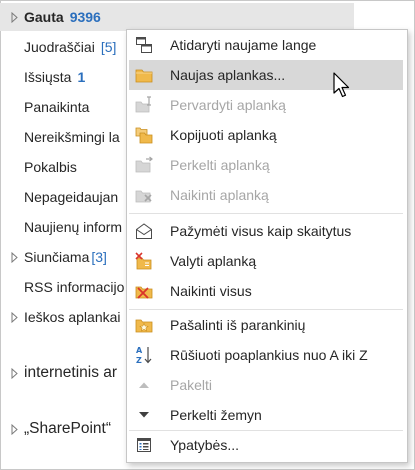  I want to click on menu-item-remove-from-favorites: Pašalinti iš parankinių, so click(267, 325).